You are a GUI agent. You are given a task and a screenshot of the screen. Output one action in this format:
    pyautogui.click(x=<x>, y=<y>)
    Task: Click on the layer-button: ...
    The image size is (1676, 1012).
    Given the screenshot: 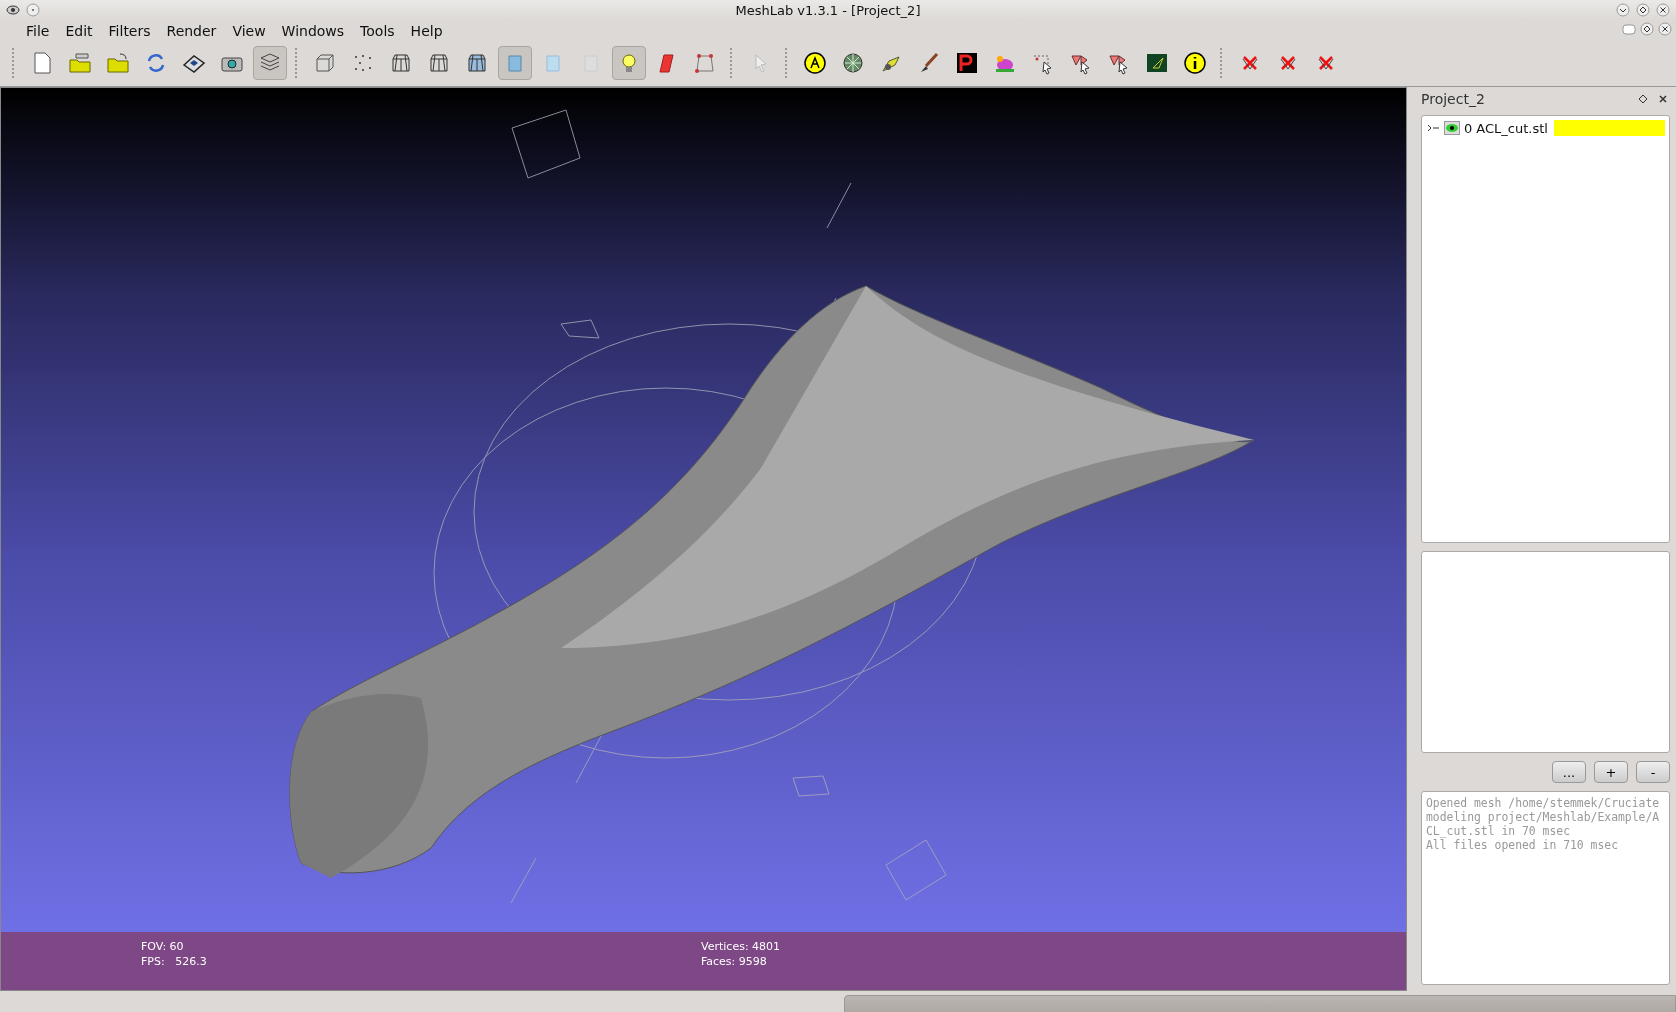 What is the action you would take?
    pyautogui.click(x=1569, y=772)
    